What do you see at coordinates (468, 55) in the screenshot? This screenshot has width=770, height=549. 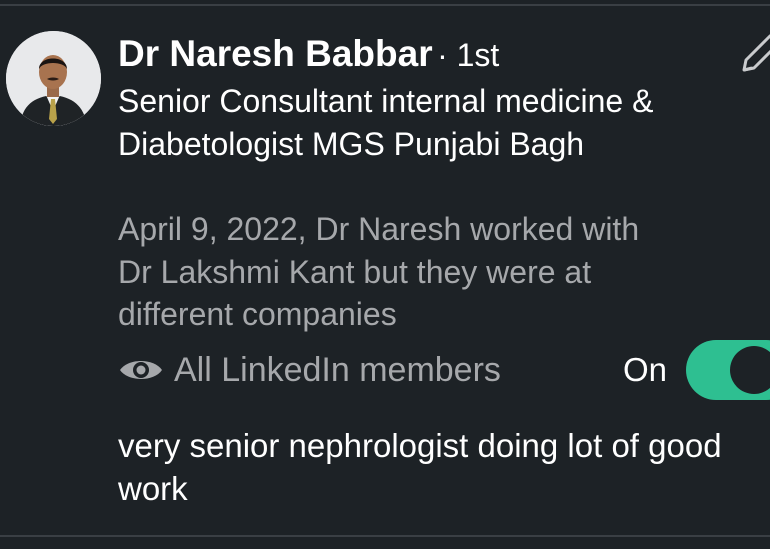 I see `connection-degree: · 1st` at bounding box center [468, 55].